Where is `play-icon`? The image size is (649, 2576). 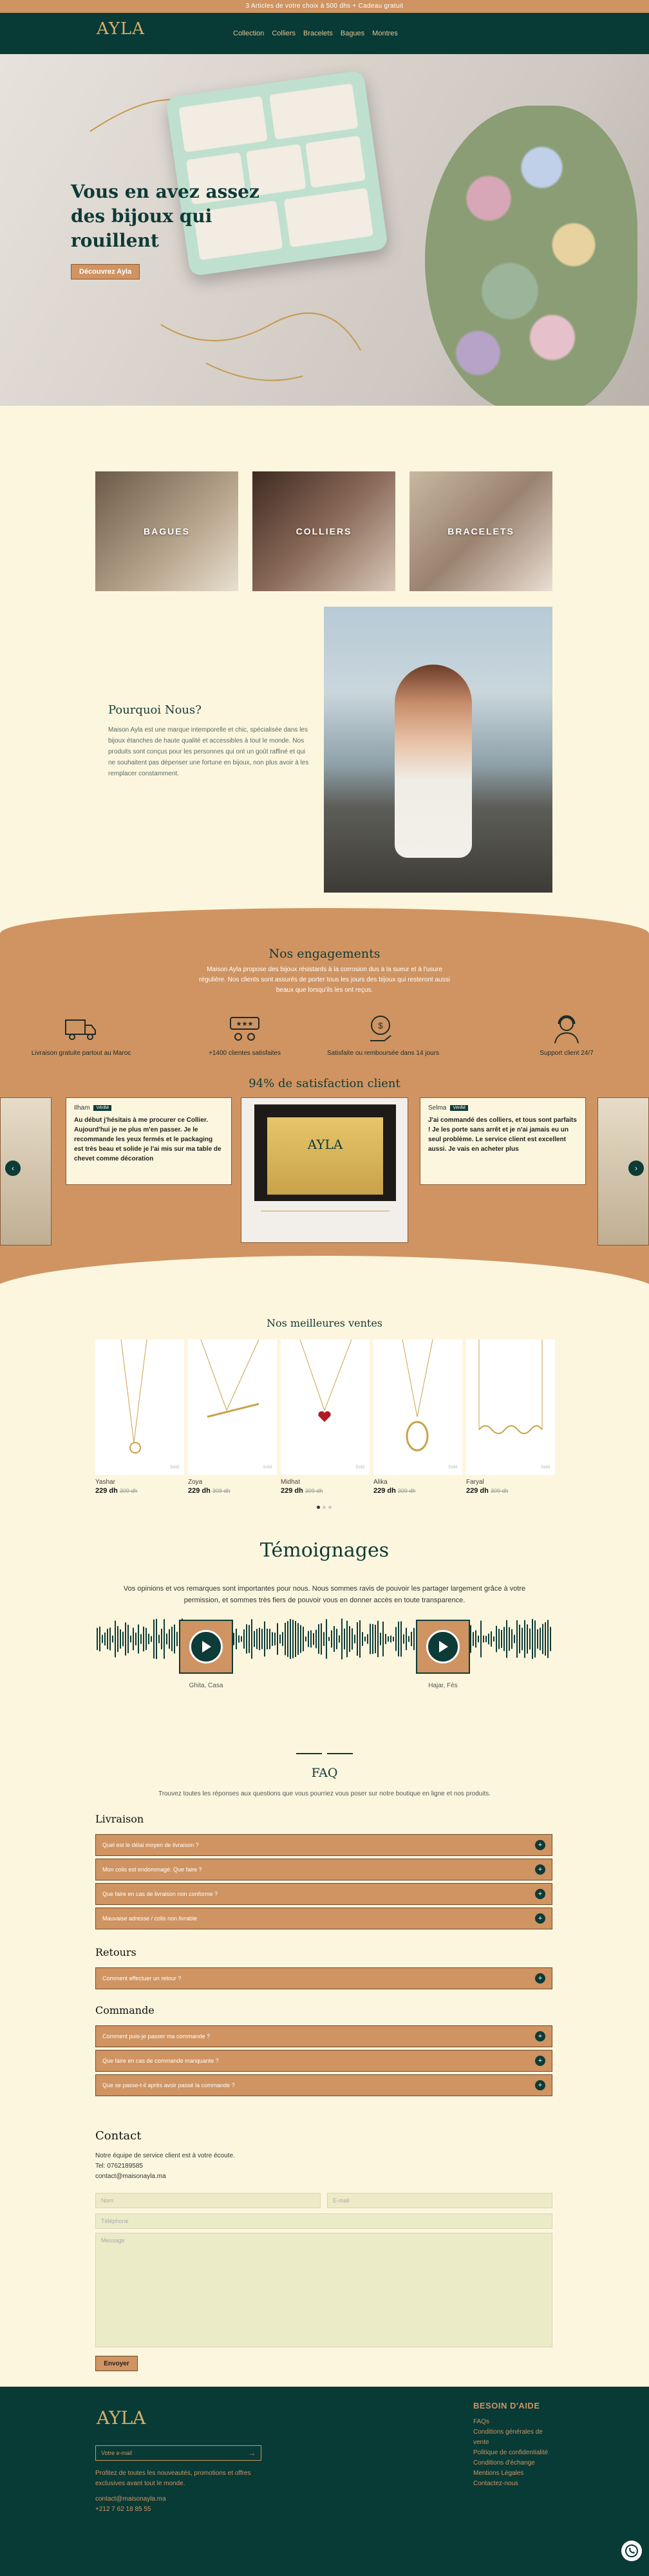 play-icon is located at coordinates (443, 1646).